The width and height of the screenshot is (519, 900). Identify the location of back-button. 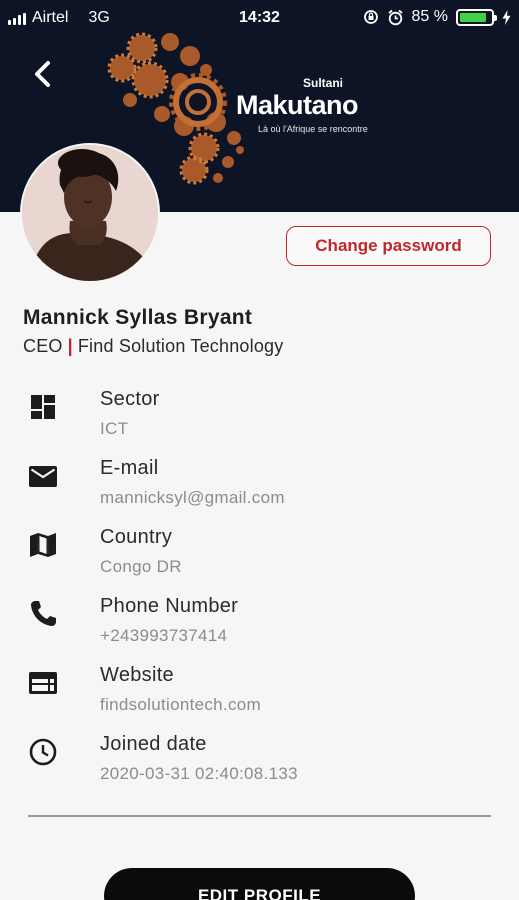
(43, 73).